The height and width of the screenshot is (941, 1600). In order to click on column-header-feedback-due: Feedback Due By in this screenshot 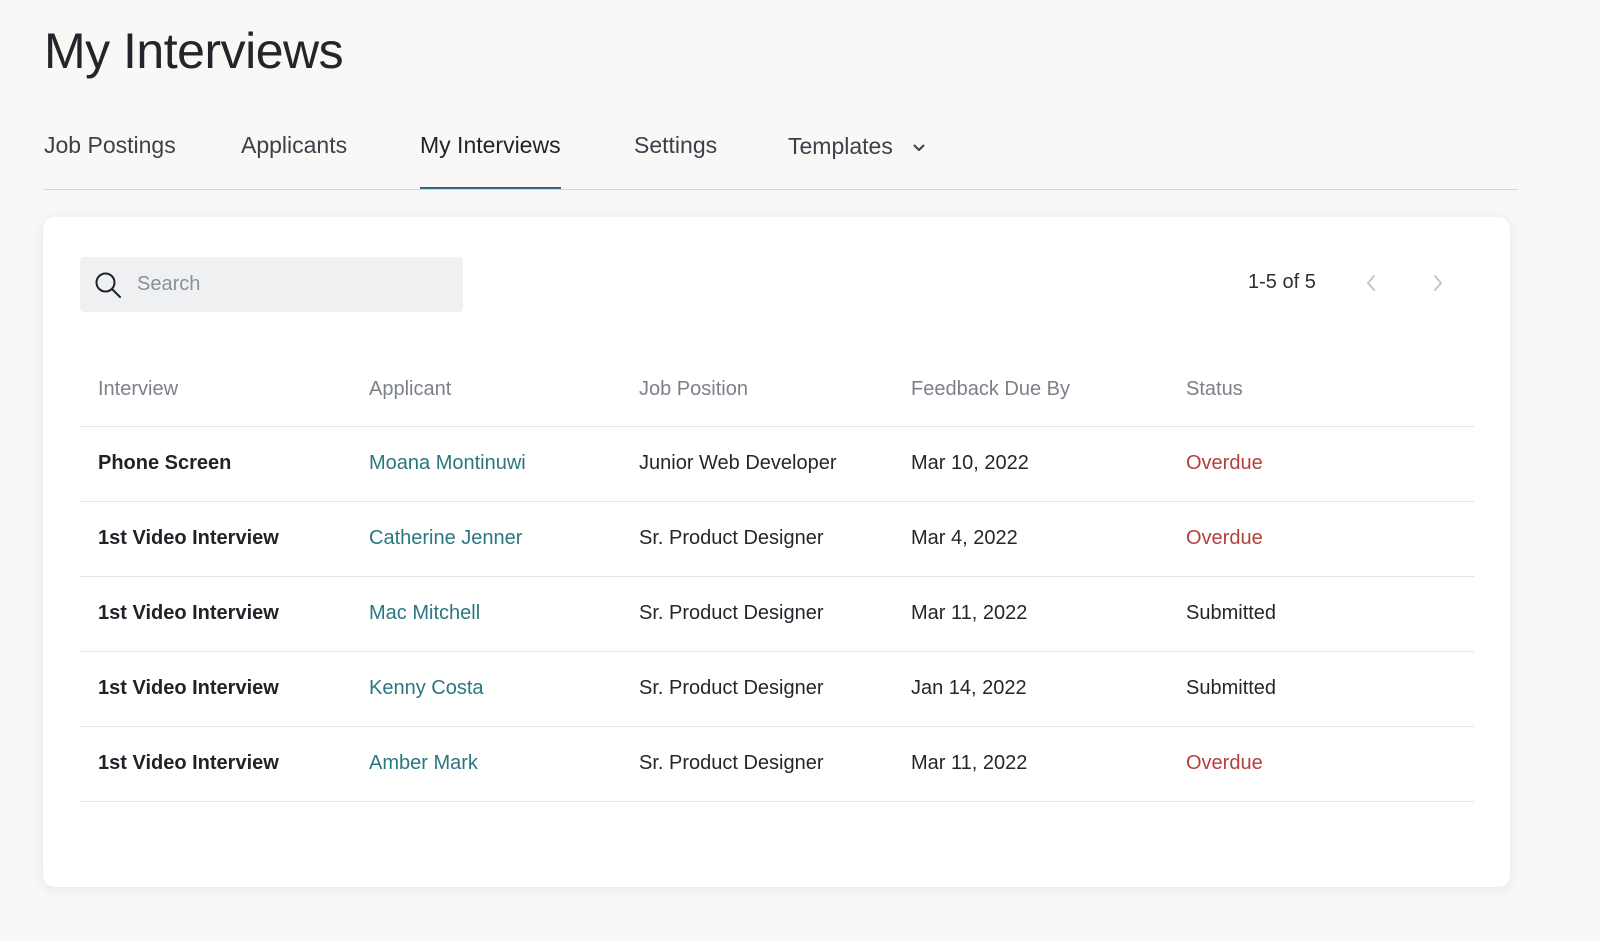, I will do `click(990, 389)`.